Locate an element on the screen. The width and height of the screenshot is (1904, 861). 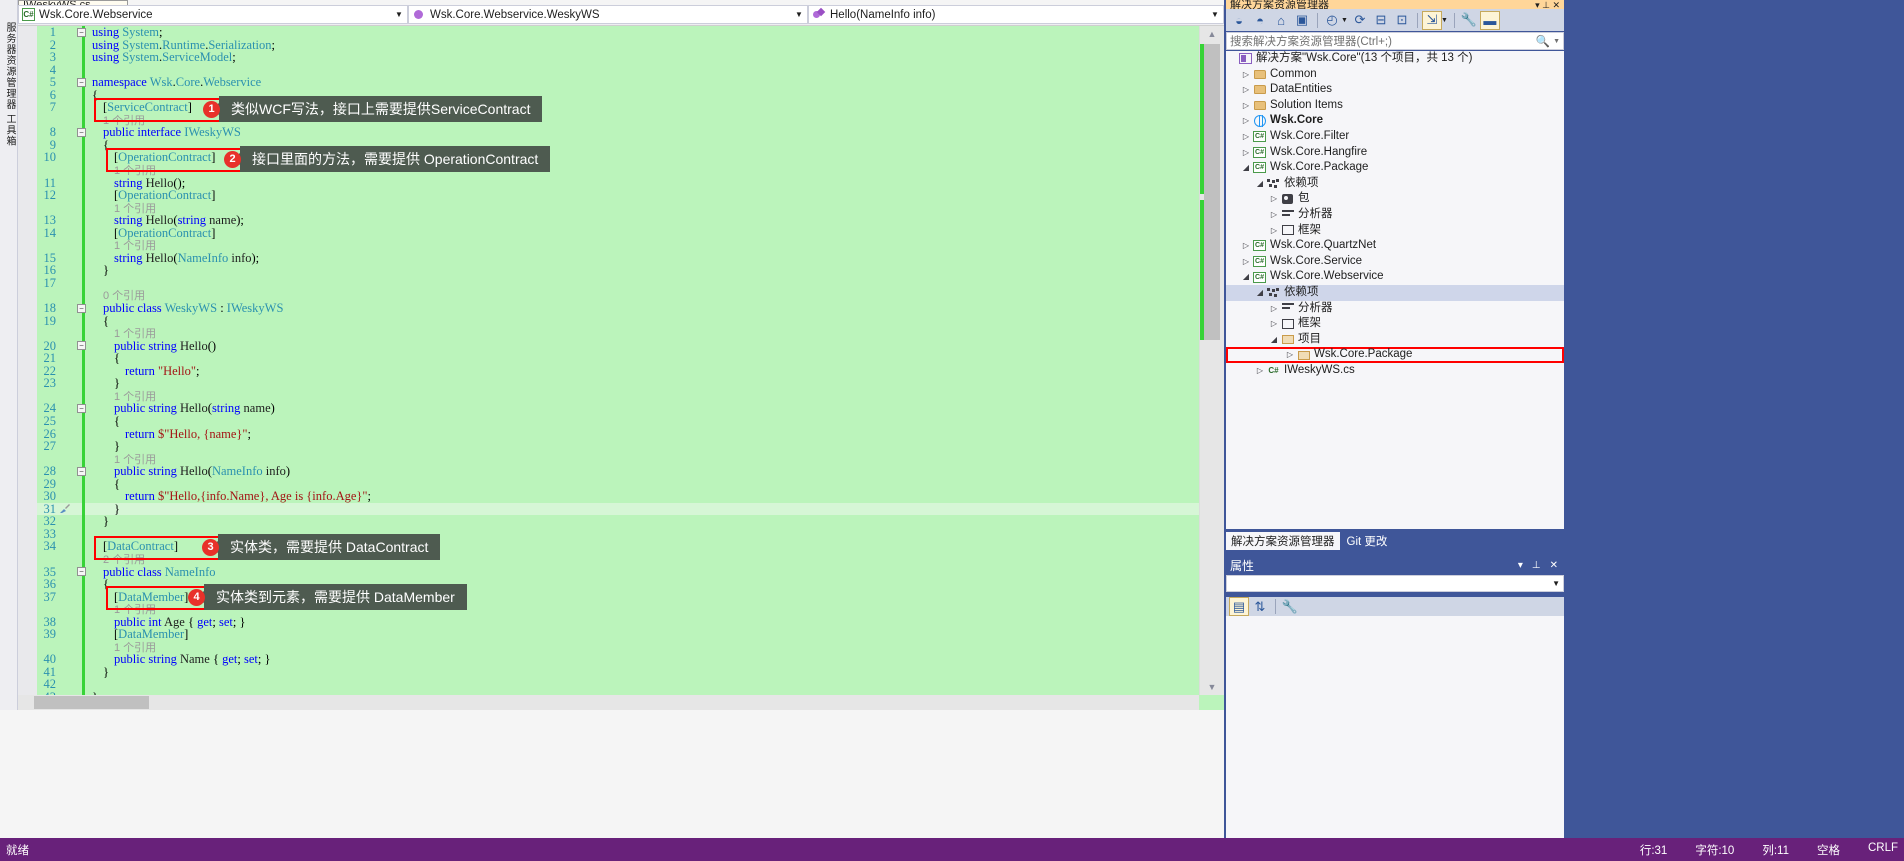
code-line: 28− public string Hello(NameInfo info) is located at coordinates (618, 471).